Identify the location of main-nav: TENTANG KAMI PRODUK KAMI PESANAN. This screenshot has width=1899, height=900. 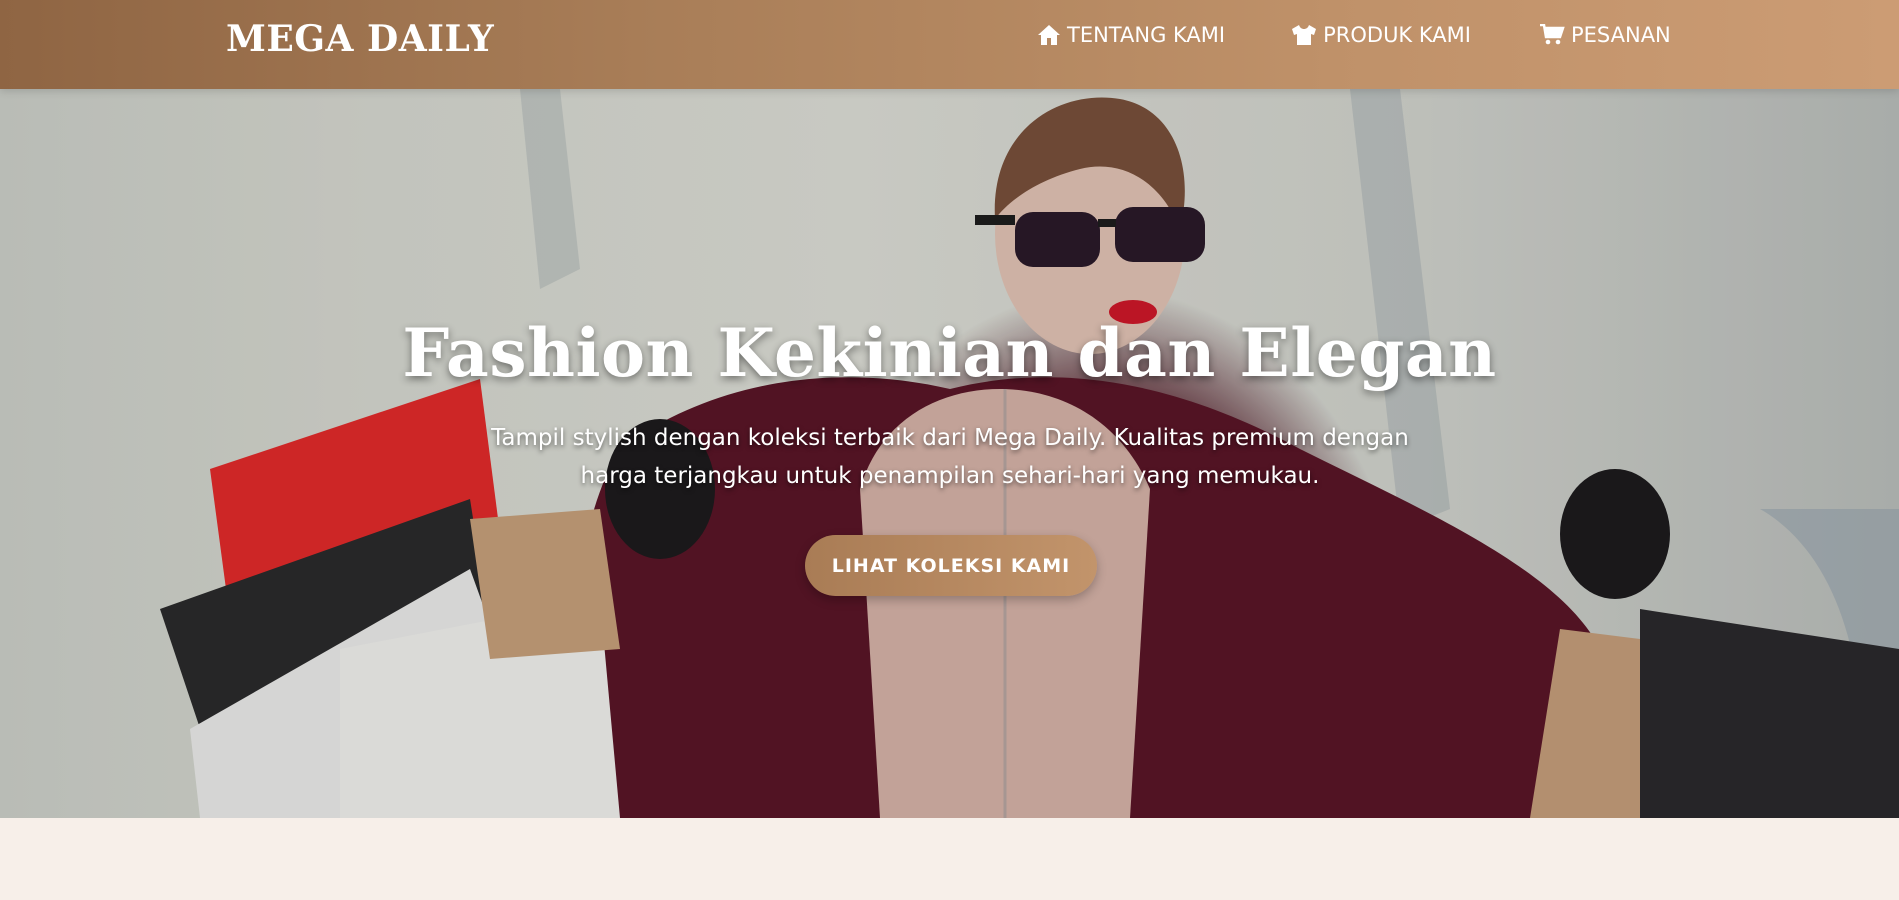
(1354, 35).